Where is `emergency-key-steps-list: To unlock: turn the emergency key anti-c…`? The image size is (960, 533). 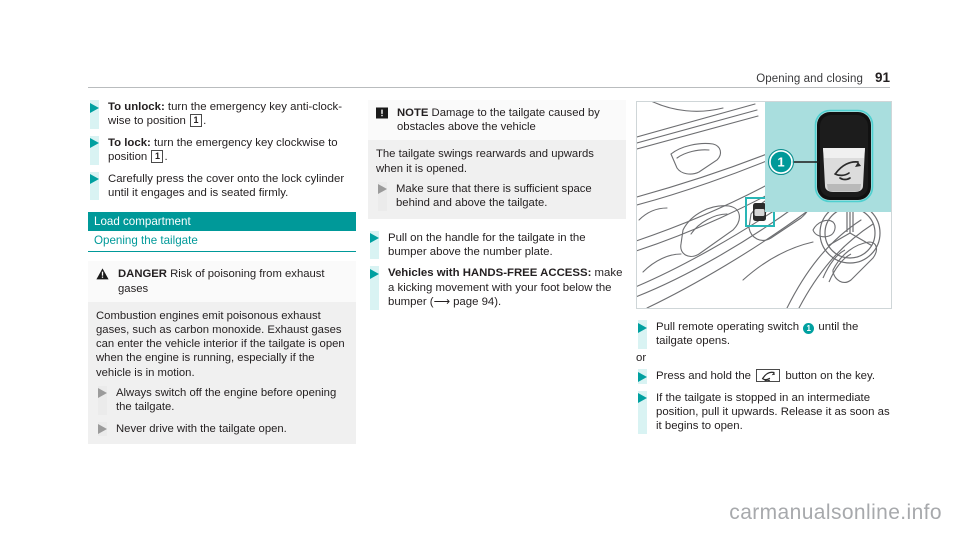
emergency-key-steps-list: To unlock: turn the emergency key anti-c… is located at coordinates (222, 150).